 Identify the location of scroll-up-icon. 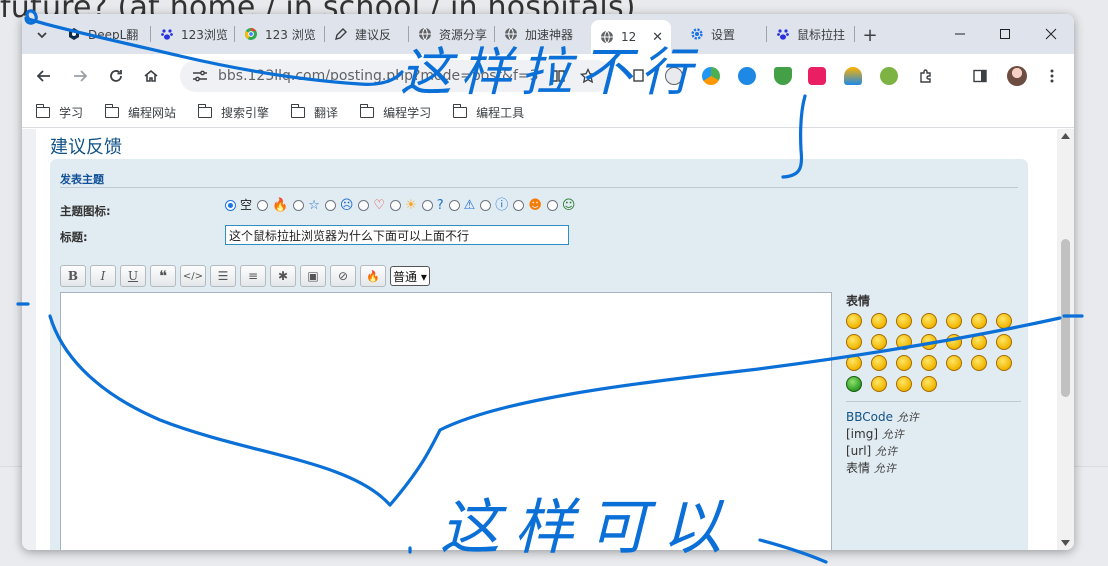
(1065, 136).